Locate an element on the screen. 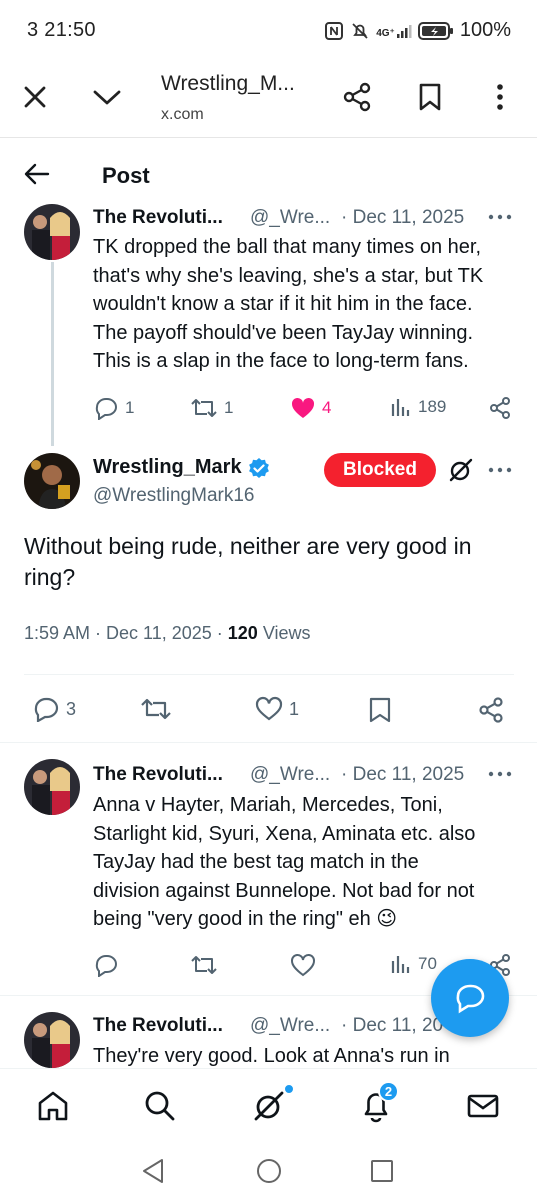  author-name-row: Wrestling_Mark is located at coordinates (181, 467).